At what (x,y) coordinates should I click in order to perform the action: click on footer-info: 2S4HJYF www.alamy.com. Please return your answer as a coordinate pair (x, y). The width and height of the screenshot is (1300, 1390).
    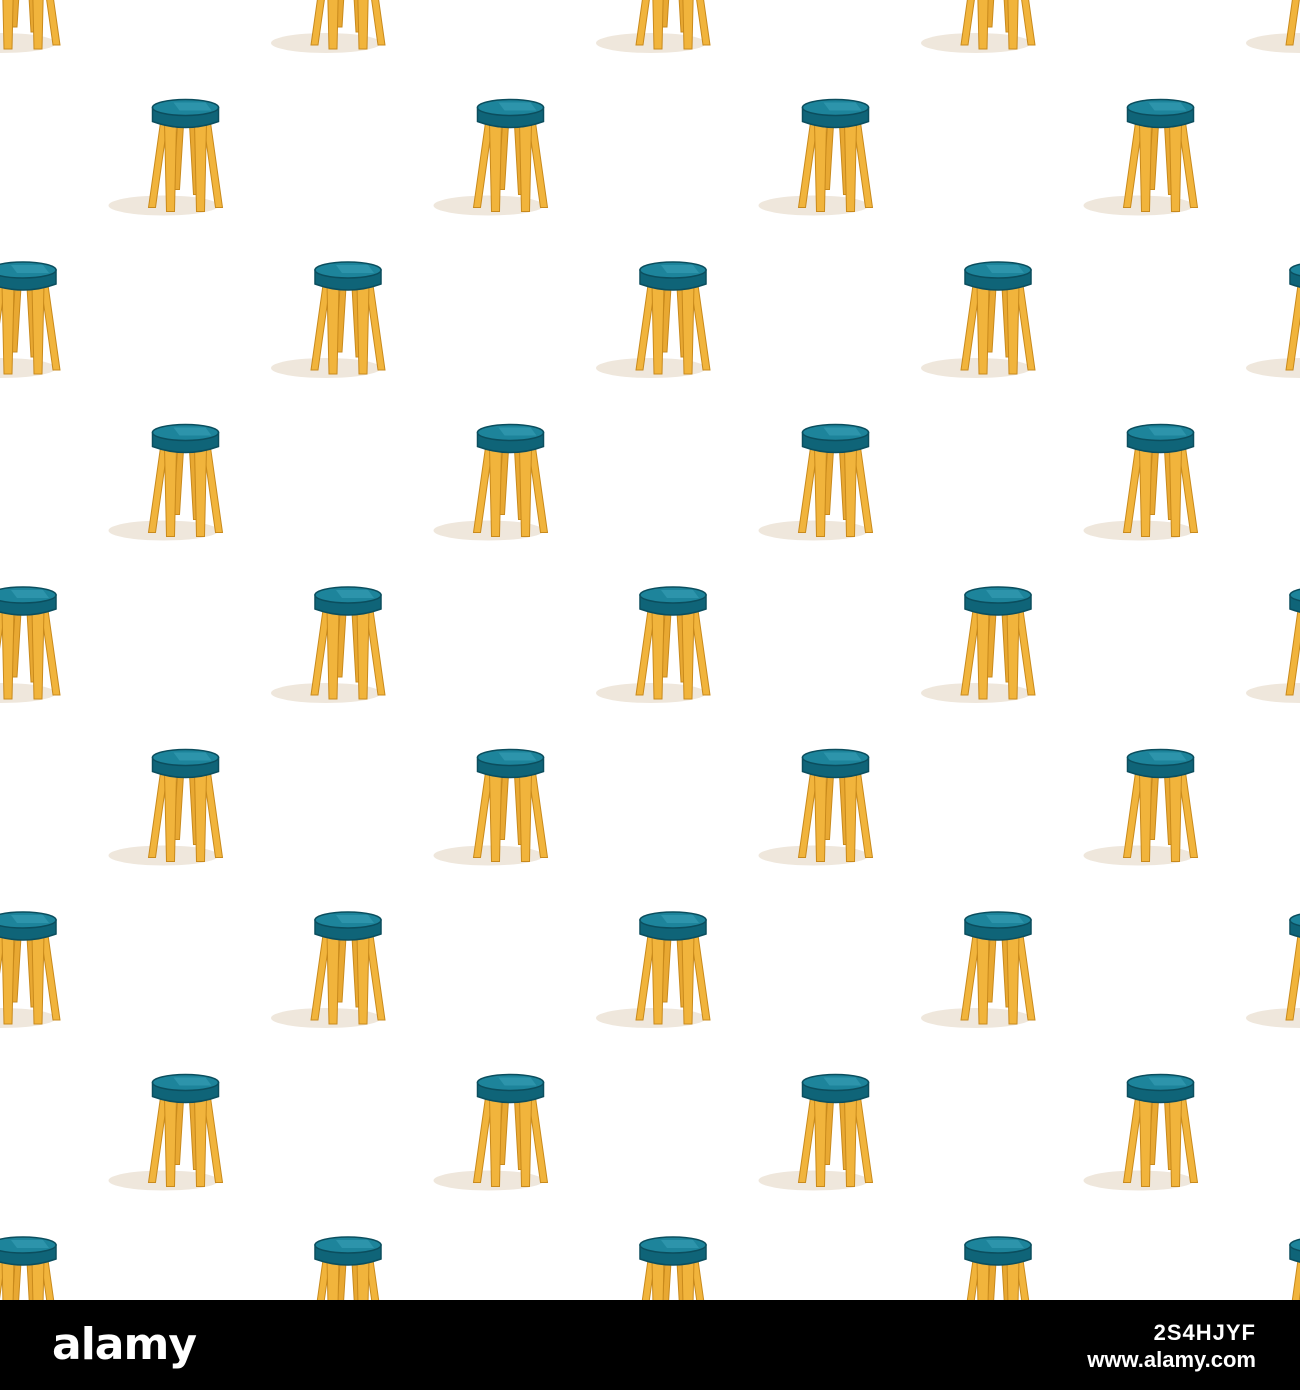
    Looking at the image, I should click on (1171, 1347).